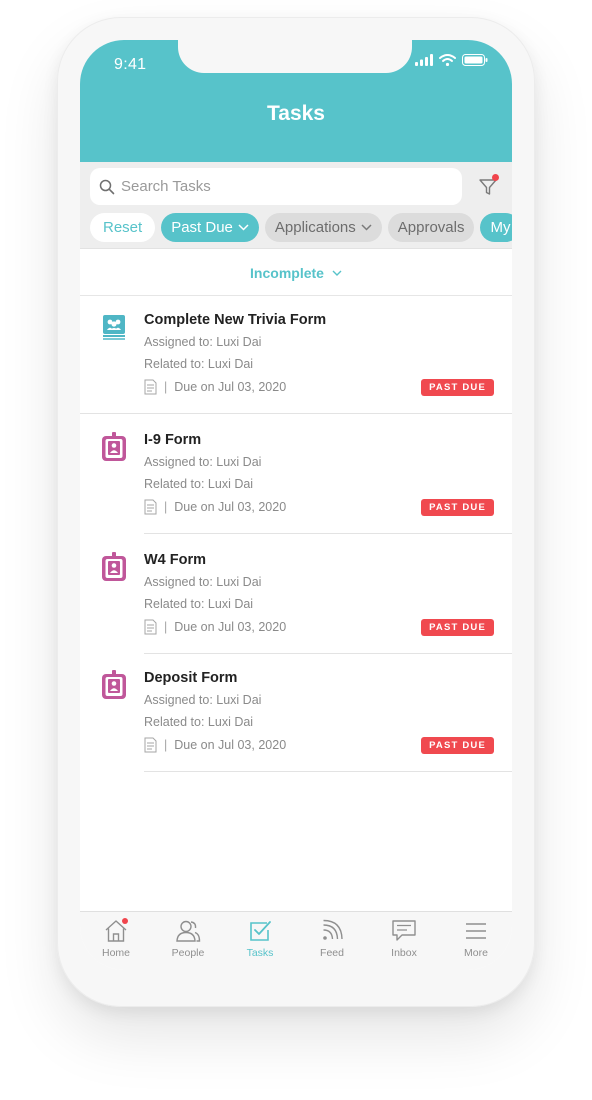 The width and height of the screenshot is (592, 1100). I want to click on chip-label: My, so click(500, 227).